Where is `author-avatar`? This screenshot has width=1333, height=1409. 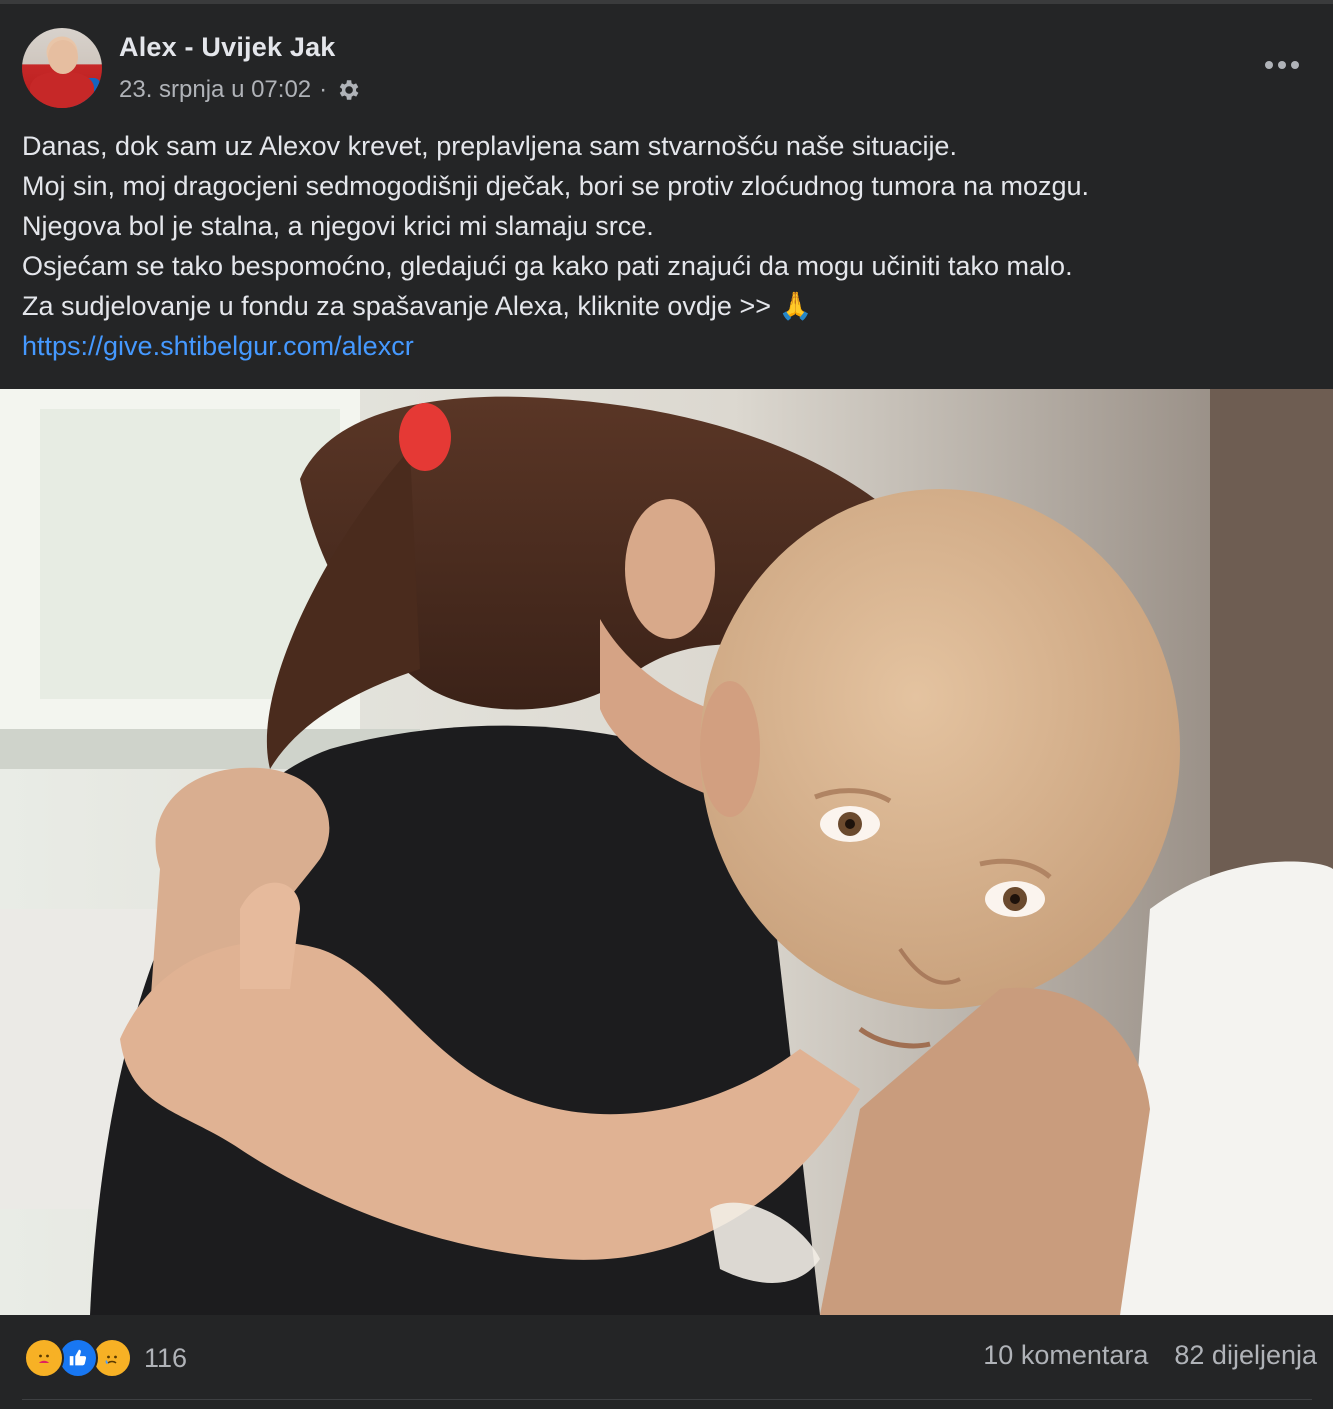
author-avatar is located at coordinates (62, 68).